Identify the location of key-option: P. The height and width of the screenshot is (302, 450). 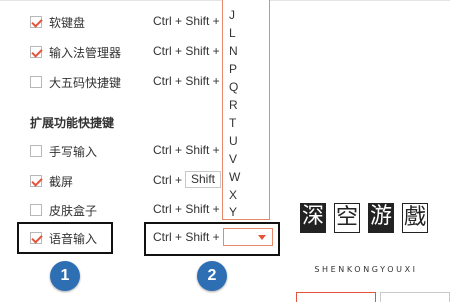
(233, 69).